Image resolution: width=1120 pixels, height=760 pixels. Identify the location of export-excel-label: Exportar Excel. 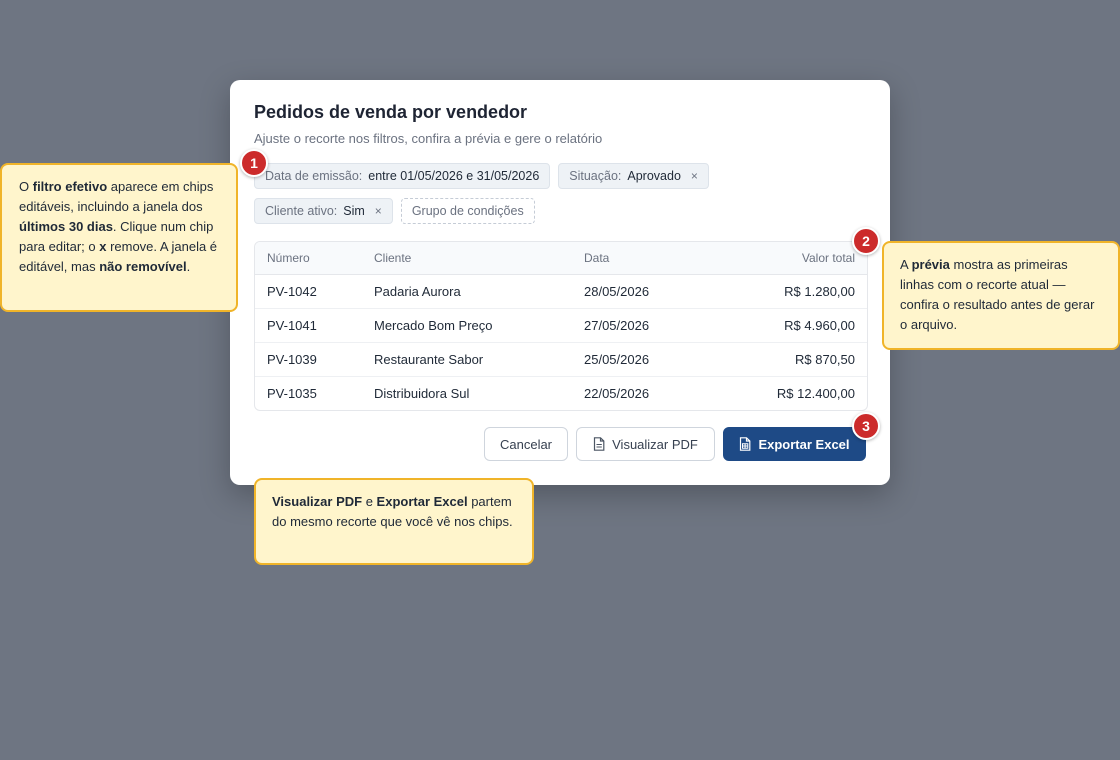
(804, 444).